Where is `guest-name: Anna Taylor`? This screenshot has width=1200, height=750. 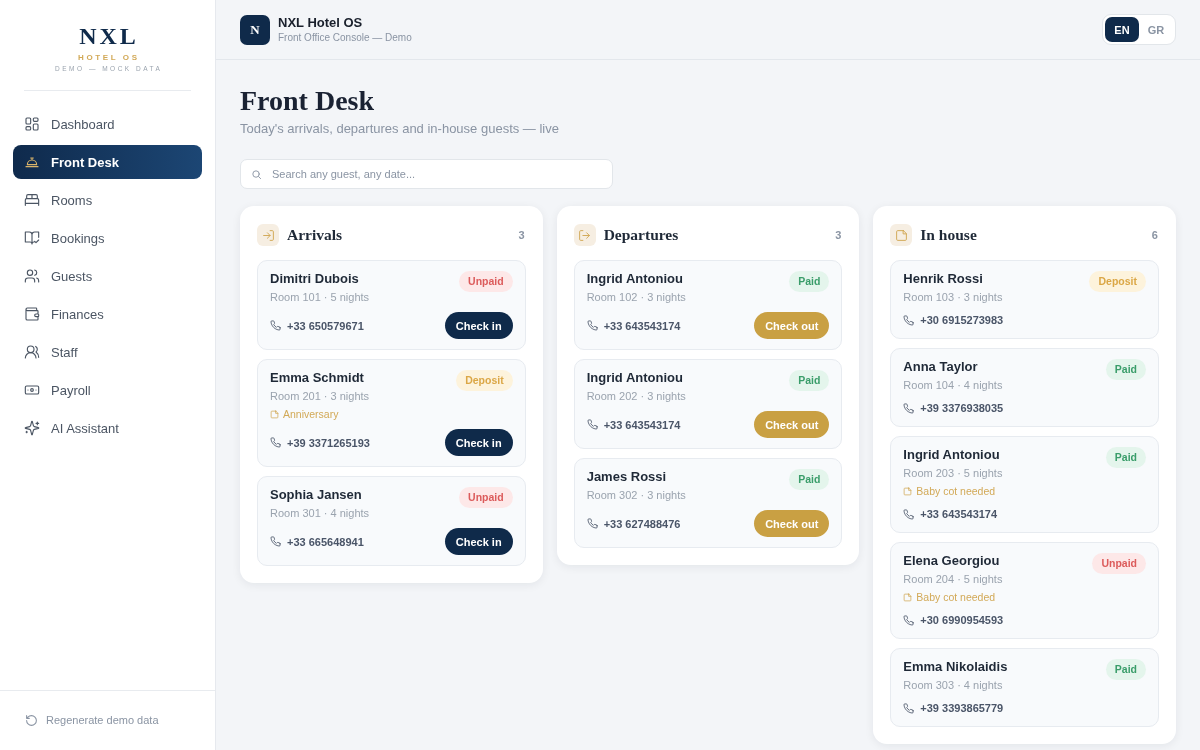 guest-name: Anna Taylor is located at coordinates (940, 367).